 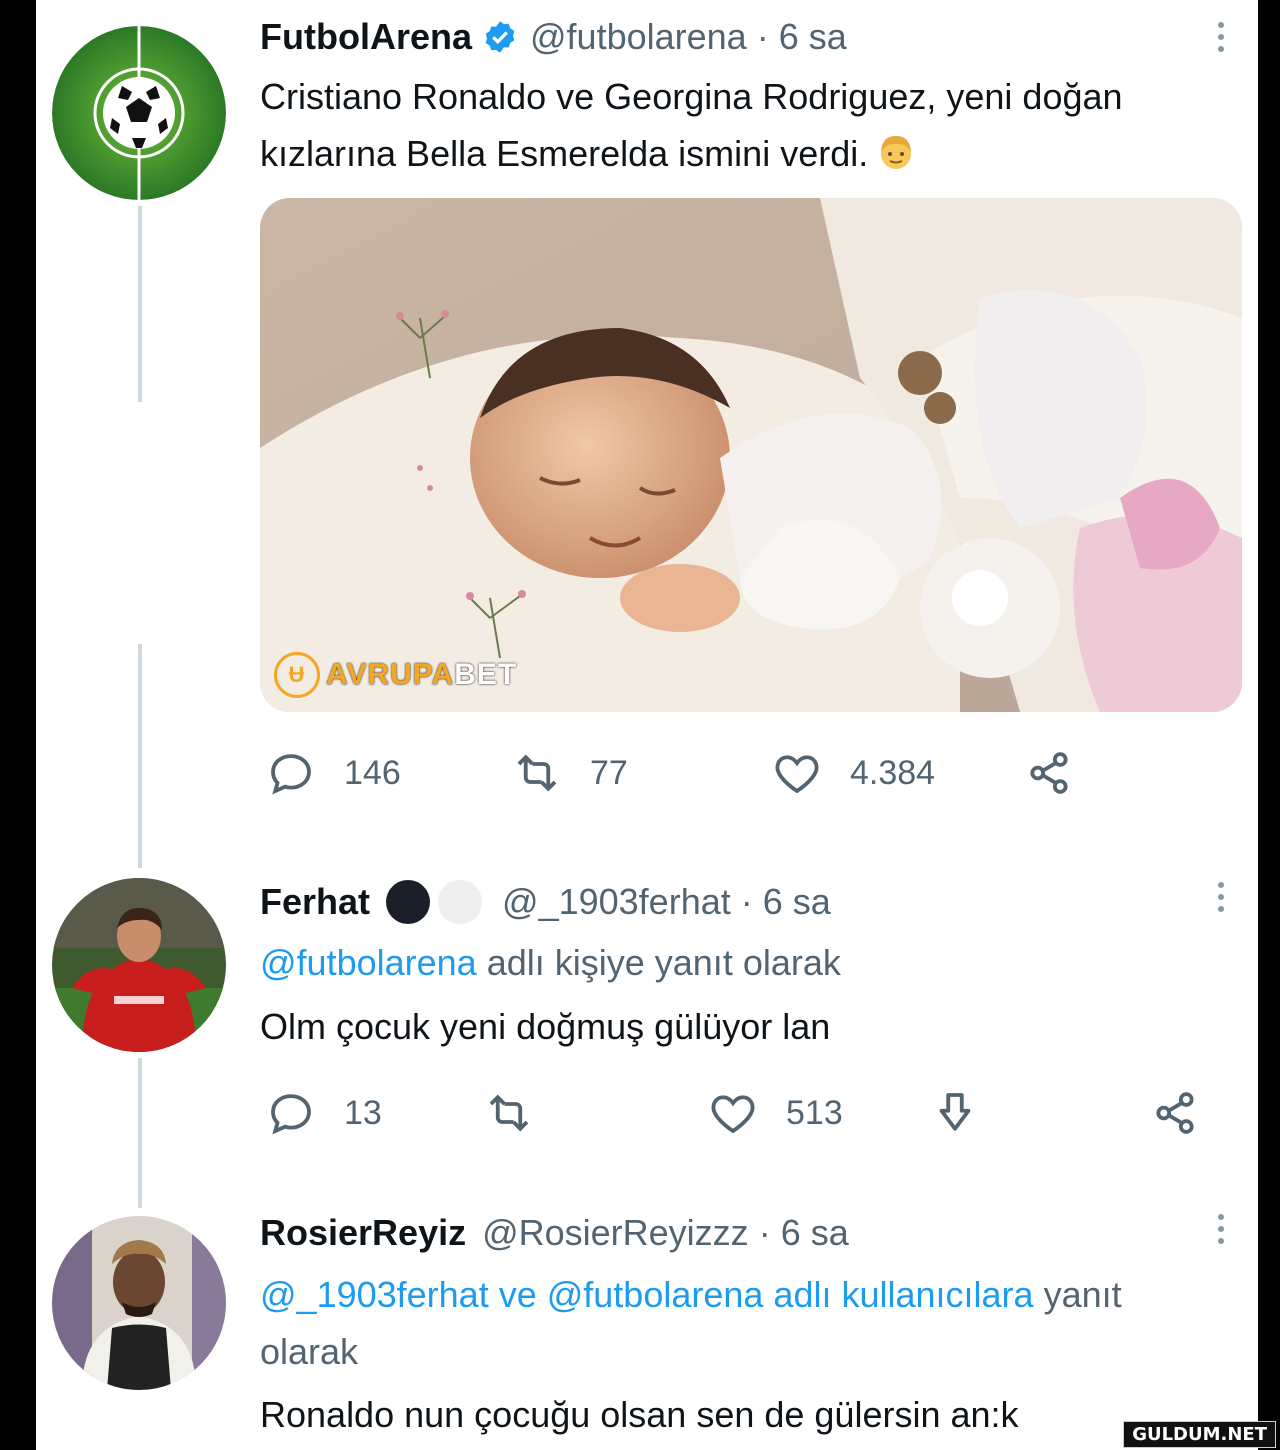 I want to click on retweet-count: 77, so click(x=609, y=772).